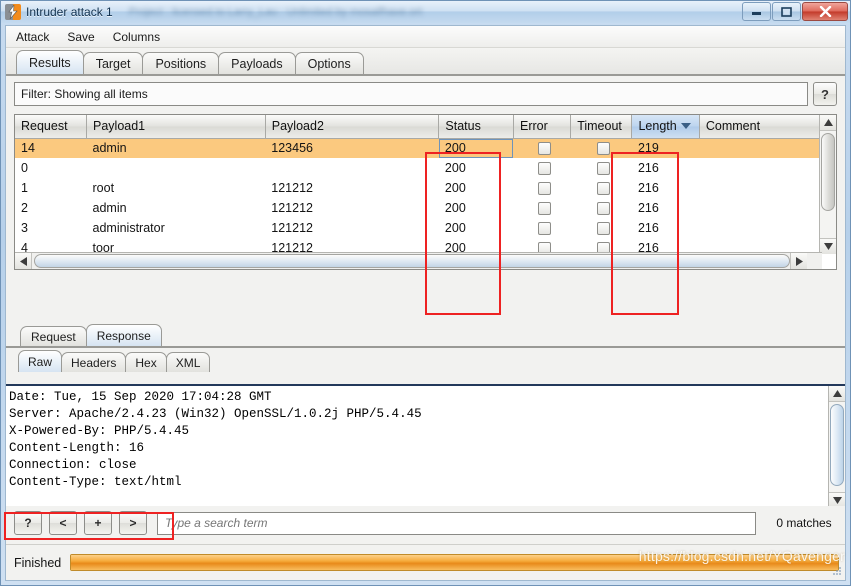 This screenshot has height=586, width=851. I want to click on column-header-request: Request, so click(51, 127).